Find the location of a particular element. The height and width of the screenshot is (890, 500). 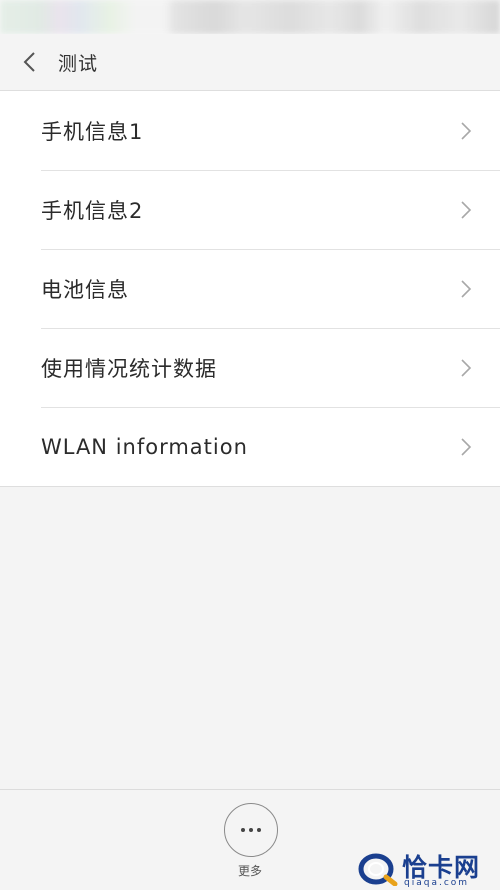

list-item-label: WLAN information is located at coordinates (144, 446).